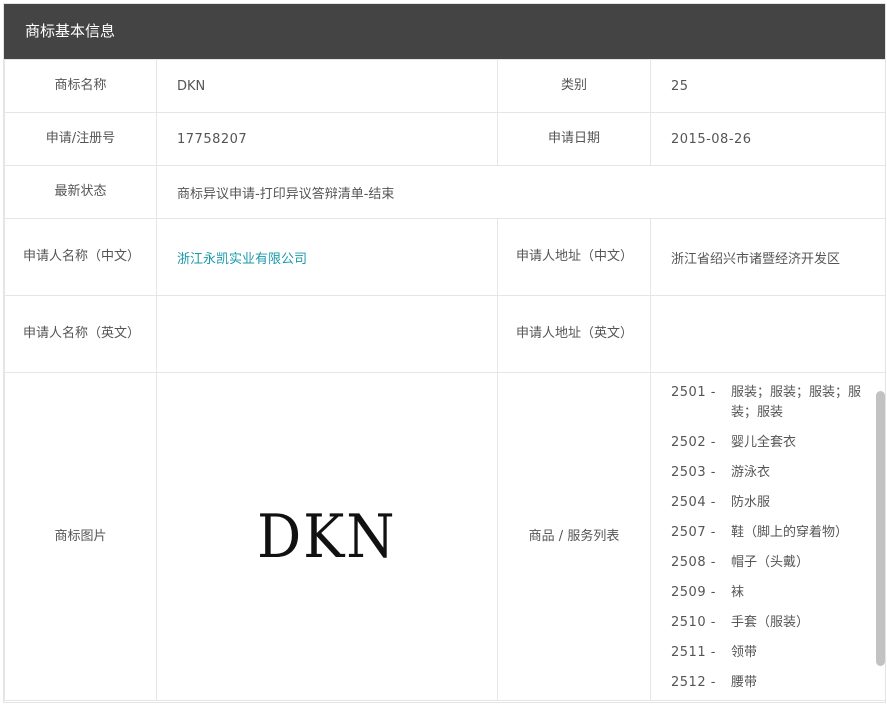 Image resolution: width=887 pixels, height=708 pixels. Describe the element at coordinates (767, 139) in the screenshot. I see `value-apply-date: 2015-08-26` at that location.